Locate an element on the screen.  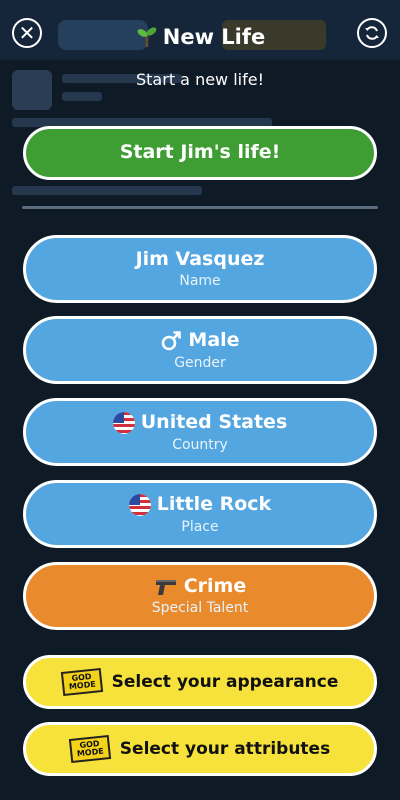
select-appearance-button: GOD MODE Select your appearance is located at coordinates (200, 682).